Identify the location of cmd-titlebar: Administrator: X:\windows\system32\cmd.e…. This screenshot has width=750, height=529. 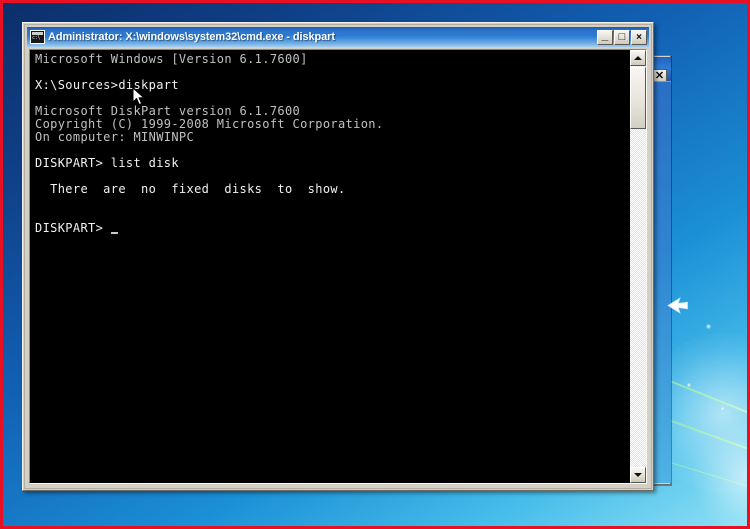
(338, 37).